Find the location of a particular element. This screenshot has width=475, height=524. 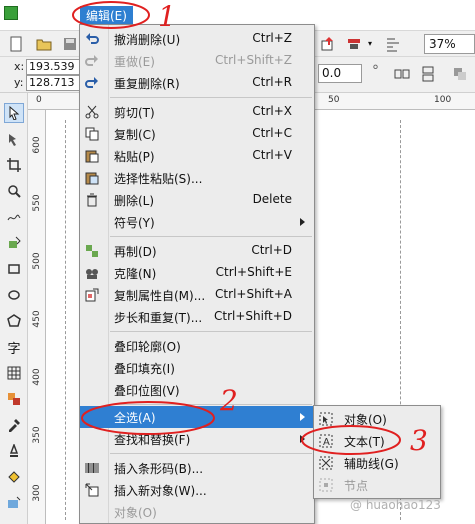

menu-item-shortcut: Ctrl+C is located at coordinates (272, 133).